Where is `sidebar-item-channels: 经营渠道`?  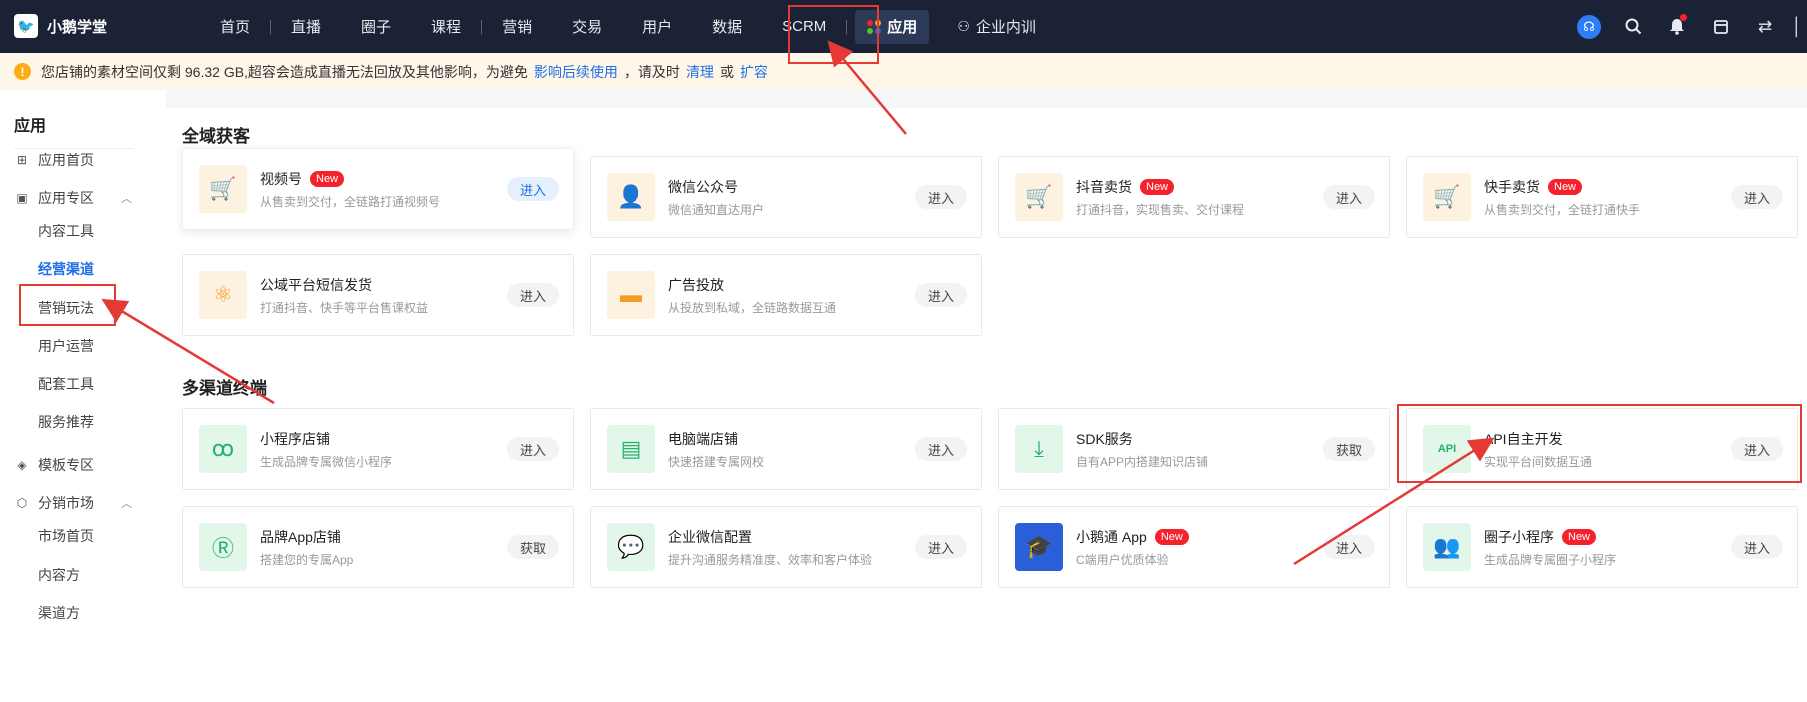 sidebar-item-channels: 经营渠道 is located at coordinates (66, 269).